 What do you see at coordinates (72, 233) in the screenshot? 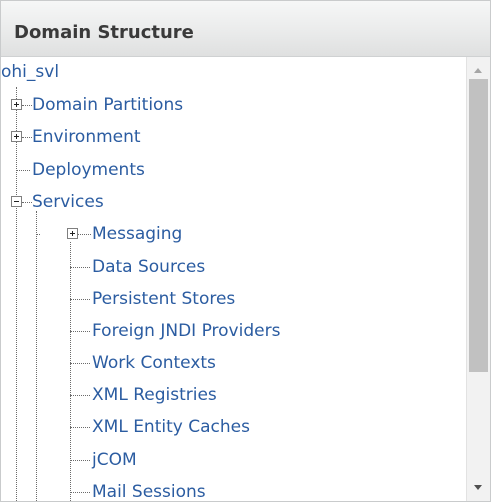
I see `expand-messaging-icon` at bounding box center [72, 233].